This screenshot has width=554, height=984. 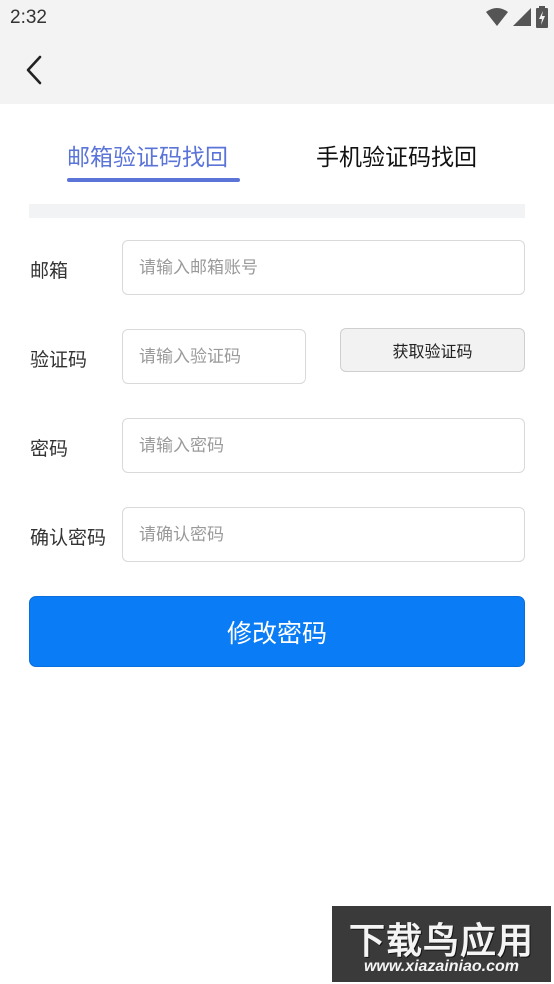 I want to click on code-field-box, so click(x=214, y=356).